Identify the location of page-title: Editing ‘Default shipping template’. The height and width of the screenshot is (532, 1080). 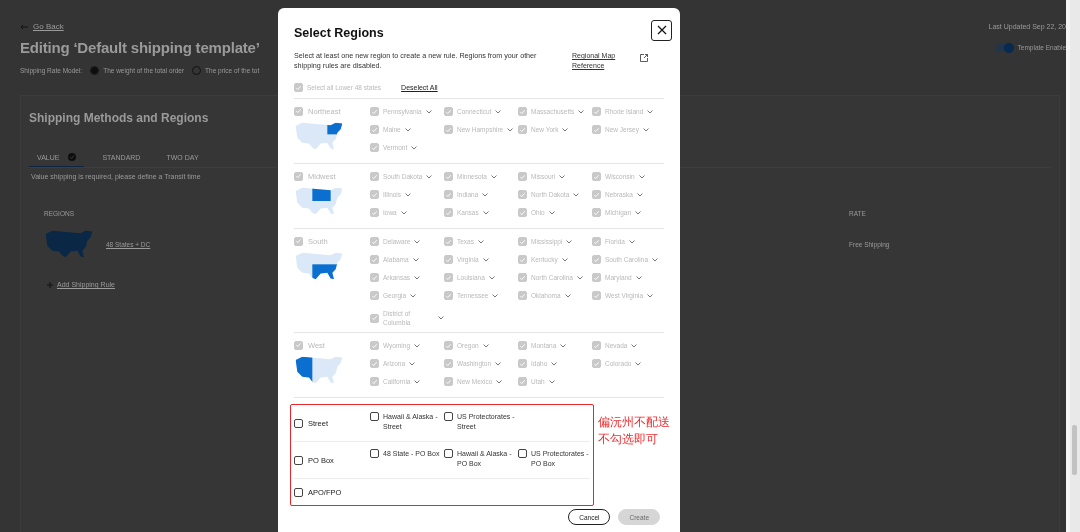
(140, 47).